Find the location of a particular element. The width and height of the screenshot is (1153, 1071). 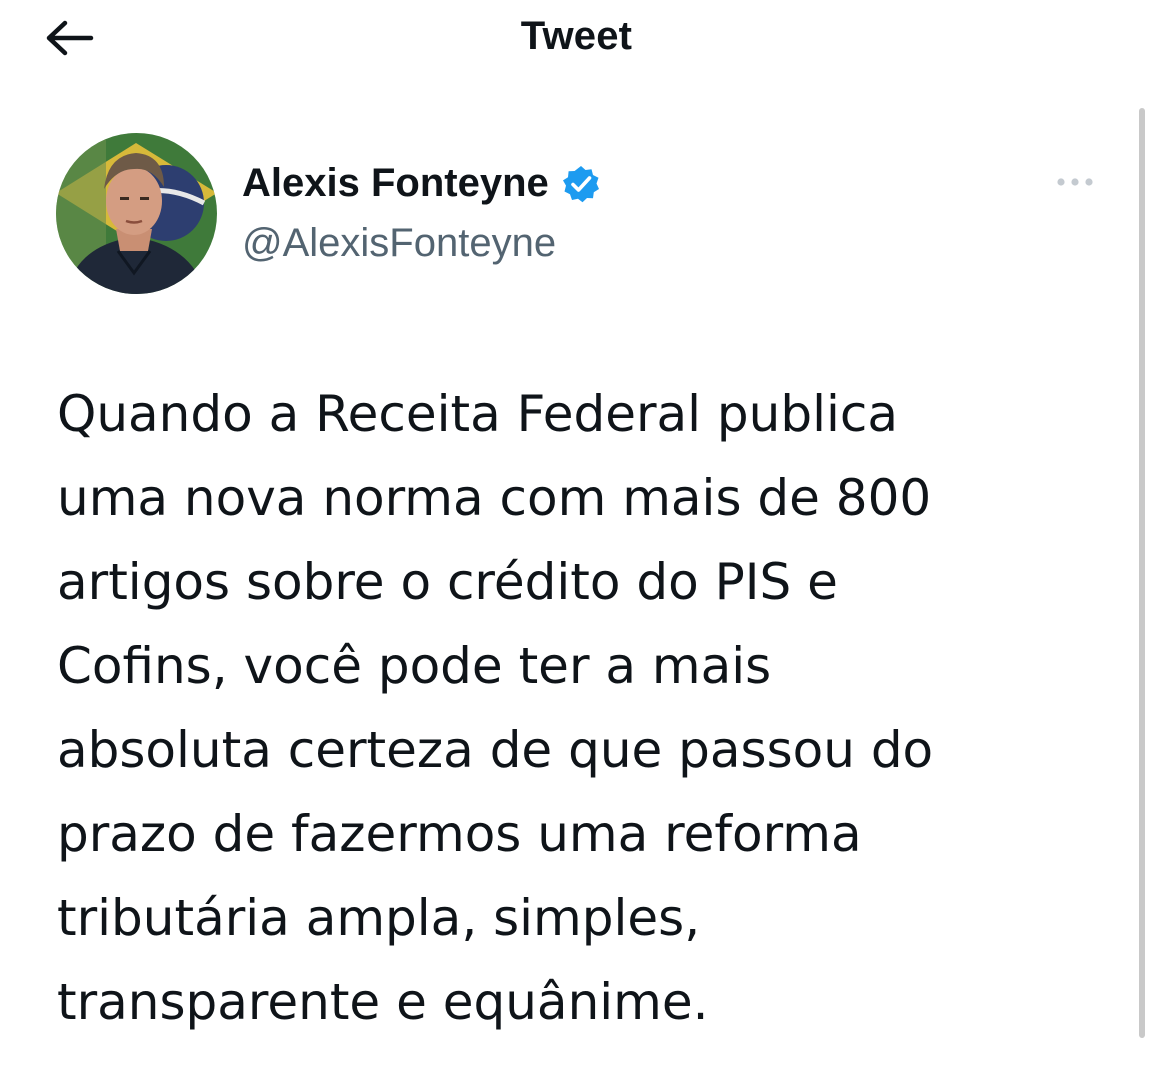

author-name: Alexis Fonteyne is located at coordinates (395, 183).